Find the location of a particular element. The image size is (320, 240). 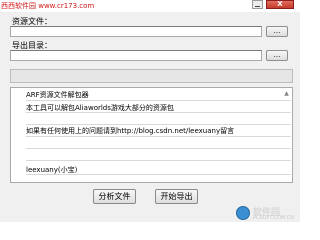

window-title: 西西软件园 www.cr173.com is located at coordinates (48, 6).